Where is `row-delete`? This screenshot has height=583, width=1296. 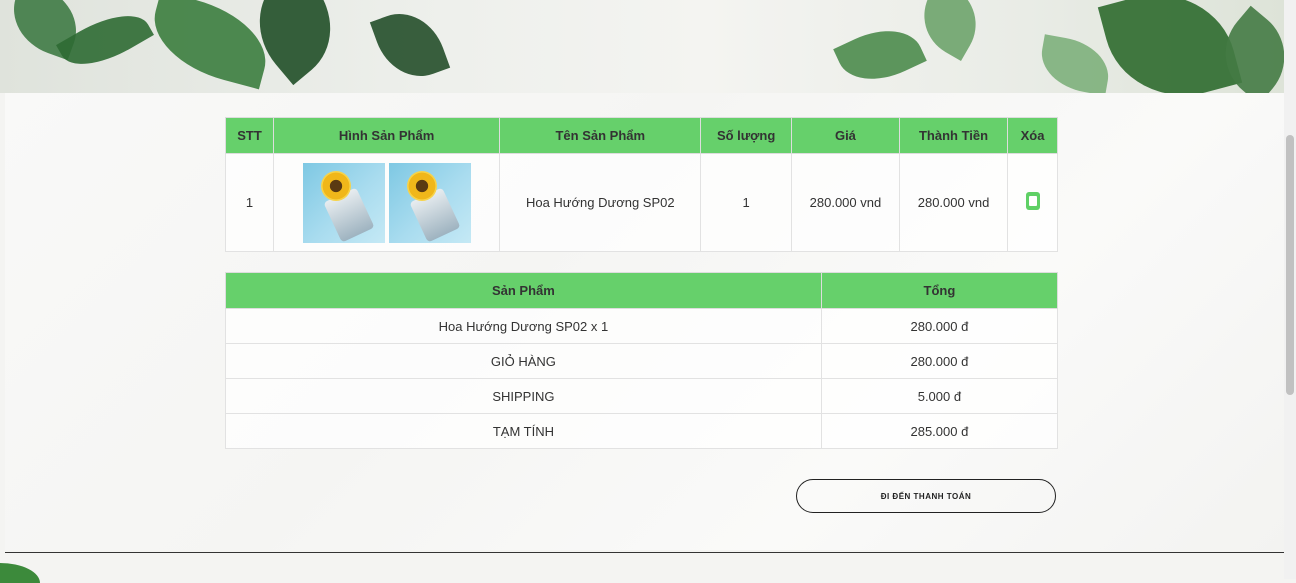 row-delete is located at coordinates (1032, 202).